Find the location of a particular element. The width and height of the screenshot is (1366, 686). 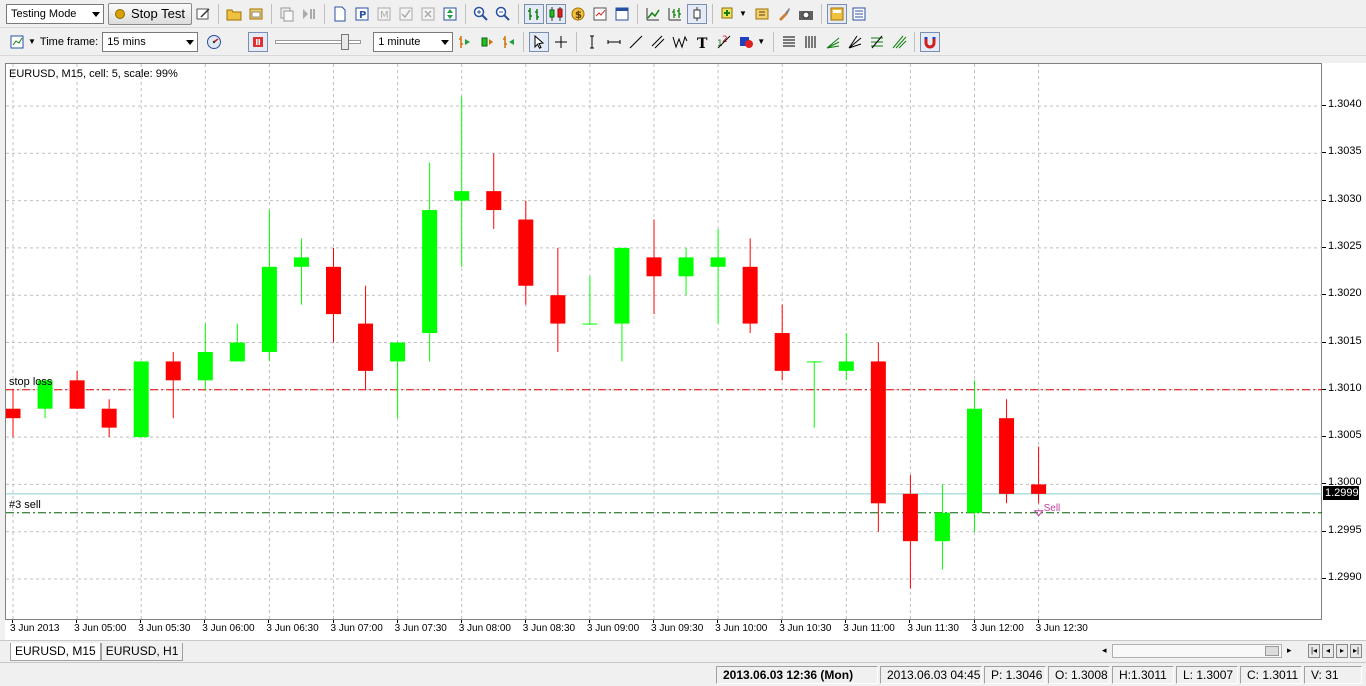

timeframe-select: 15 mins is located at coordinates (150, 41).